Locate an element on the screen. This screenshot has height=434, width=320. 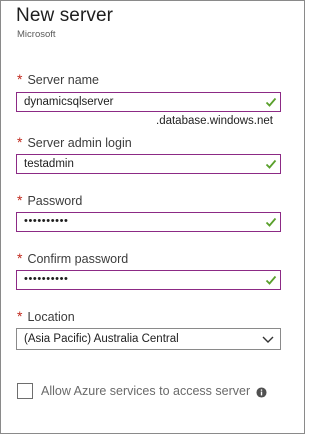
server-name-value: dynamicsqlserver is located at coordinates (69, 102).